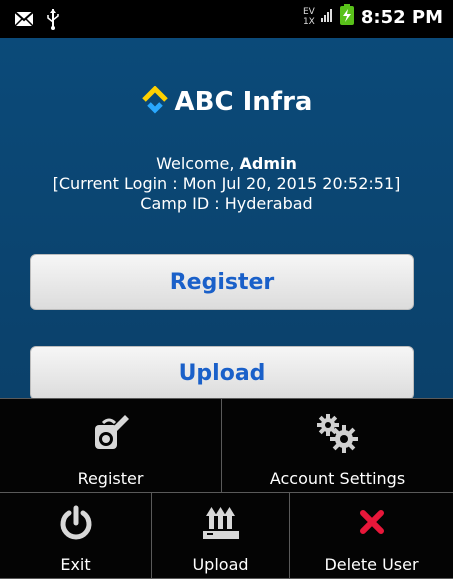 The image size is (453, 579). I want to click on welcome-line: Welcome, Admin, so click(226, 163).